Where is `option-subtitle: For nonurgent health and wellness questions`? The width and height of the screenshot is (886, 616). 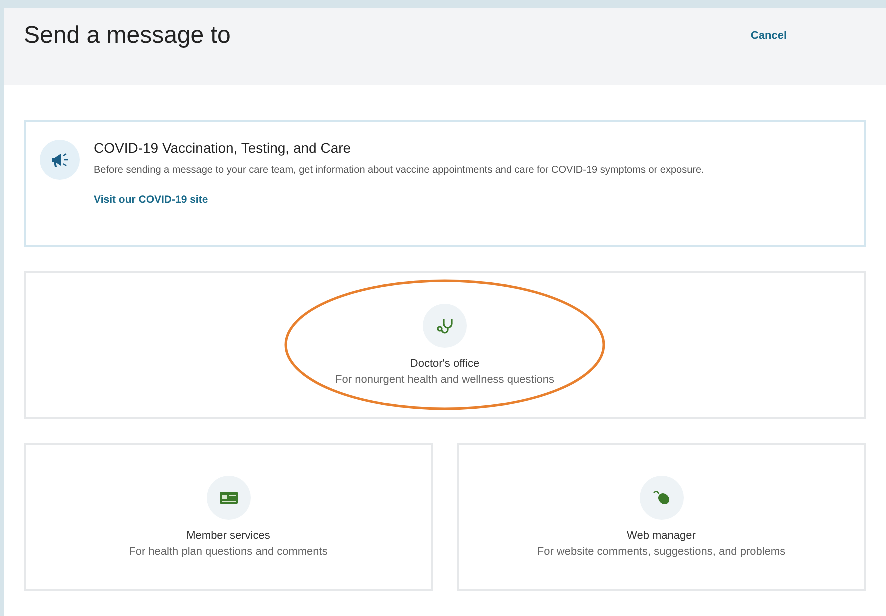 option-subtitle: For nonurgent health and wellness questions is located at coordinates (445, 380).